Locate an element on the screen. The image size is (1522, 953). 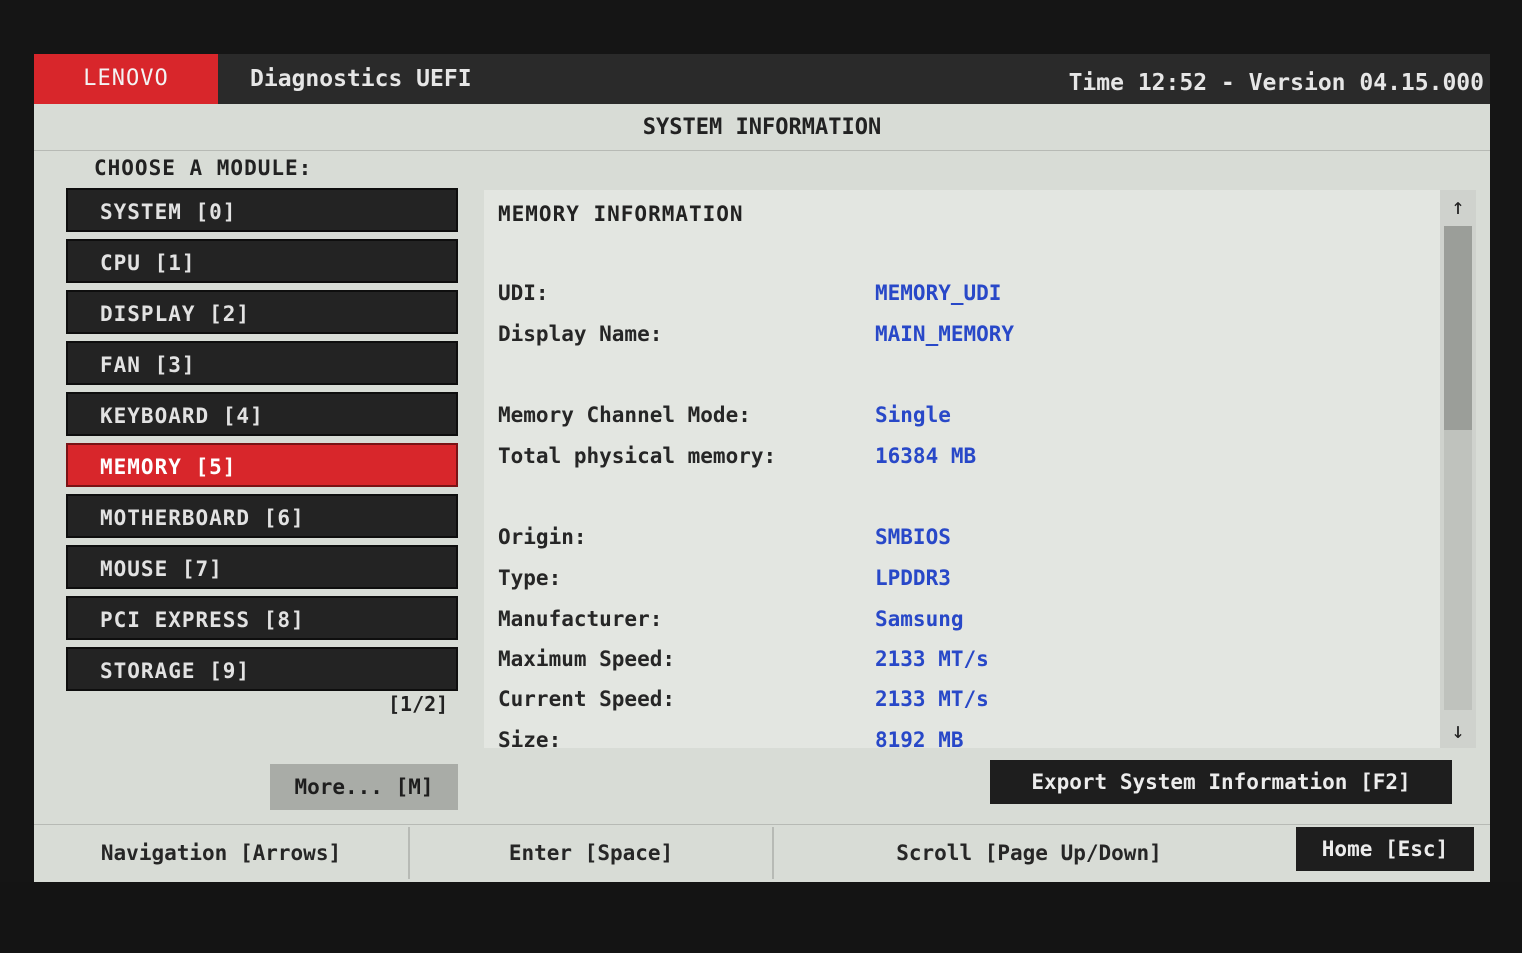
info-label: Manufacturer: is located at coordinates (580, 619).